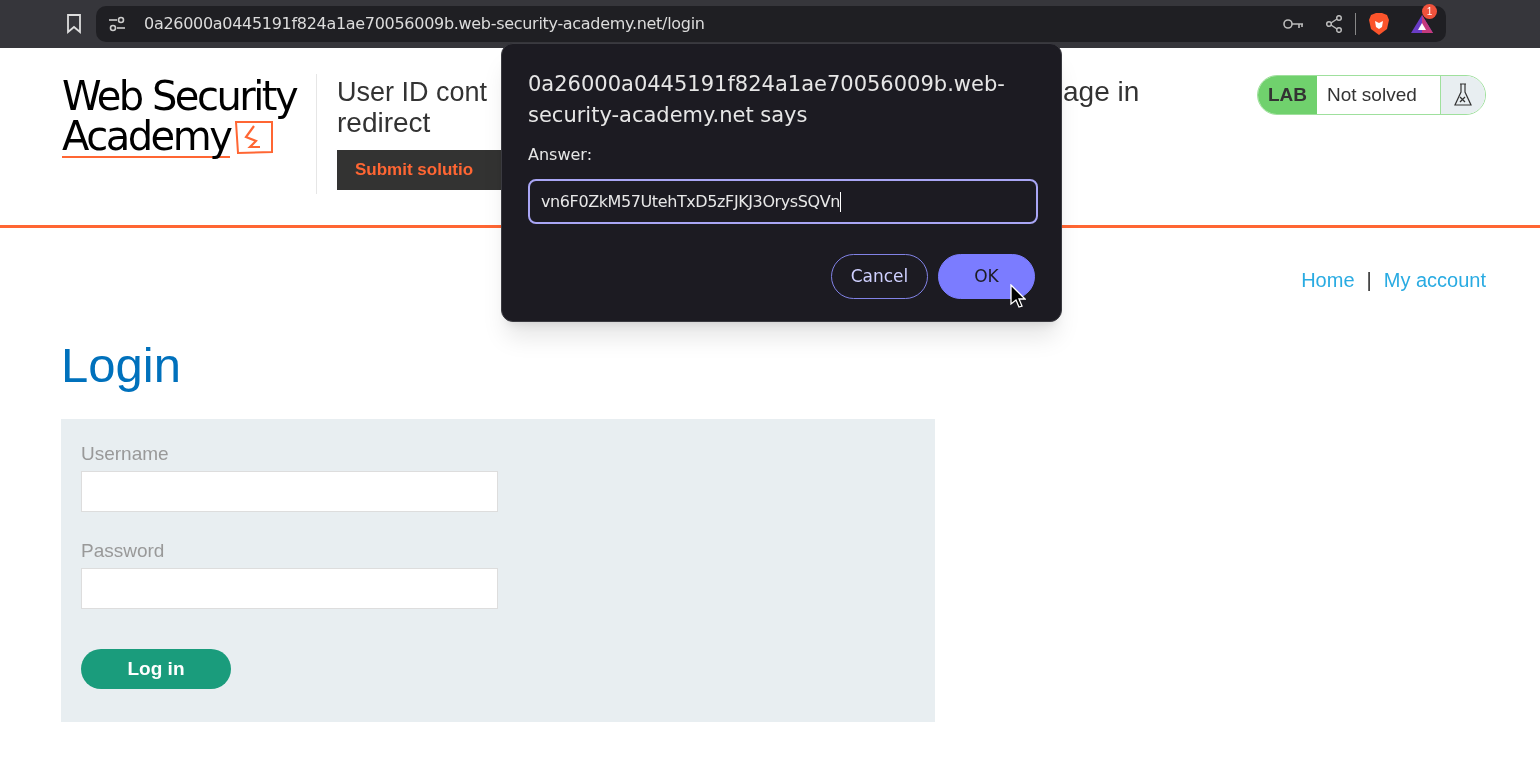 The width and height of the screenshot is (1540, 763). Describe the element at coordinates (561, 155) in the screenshot. I see `dialog-prompt: Answer:` at that location.